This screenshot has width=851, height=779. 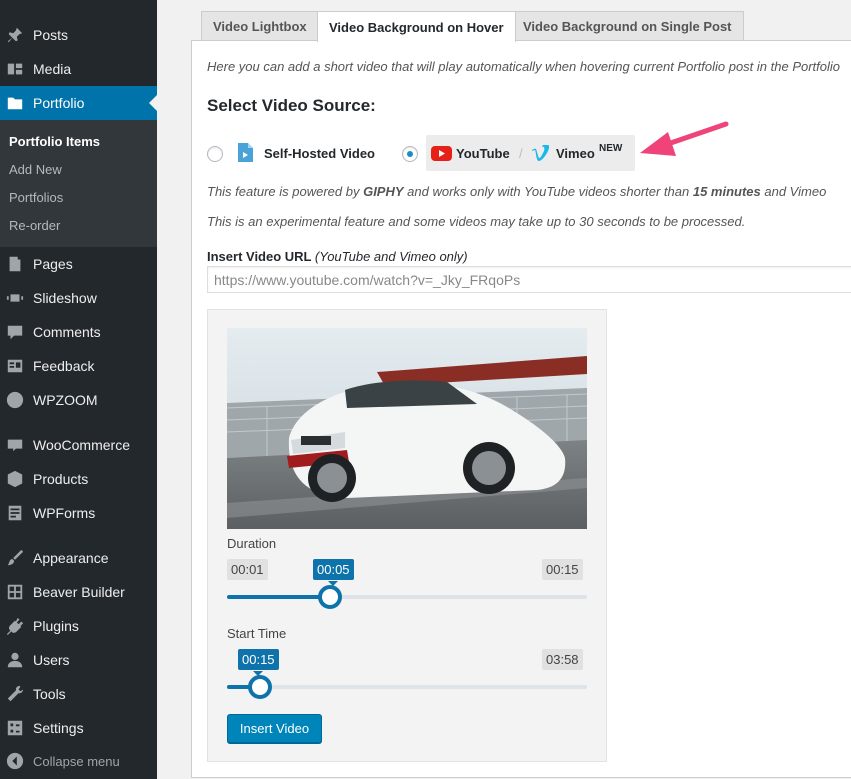 I want to click on submenu-re-order: Re-order, so click(x=34, y=225).